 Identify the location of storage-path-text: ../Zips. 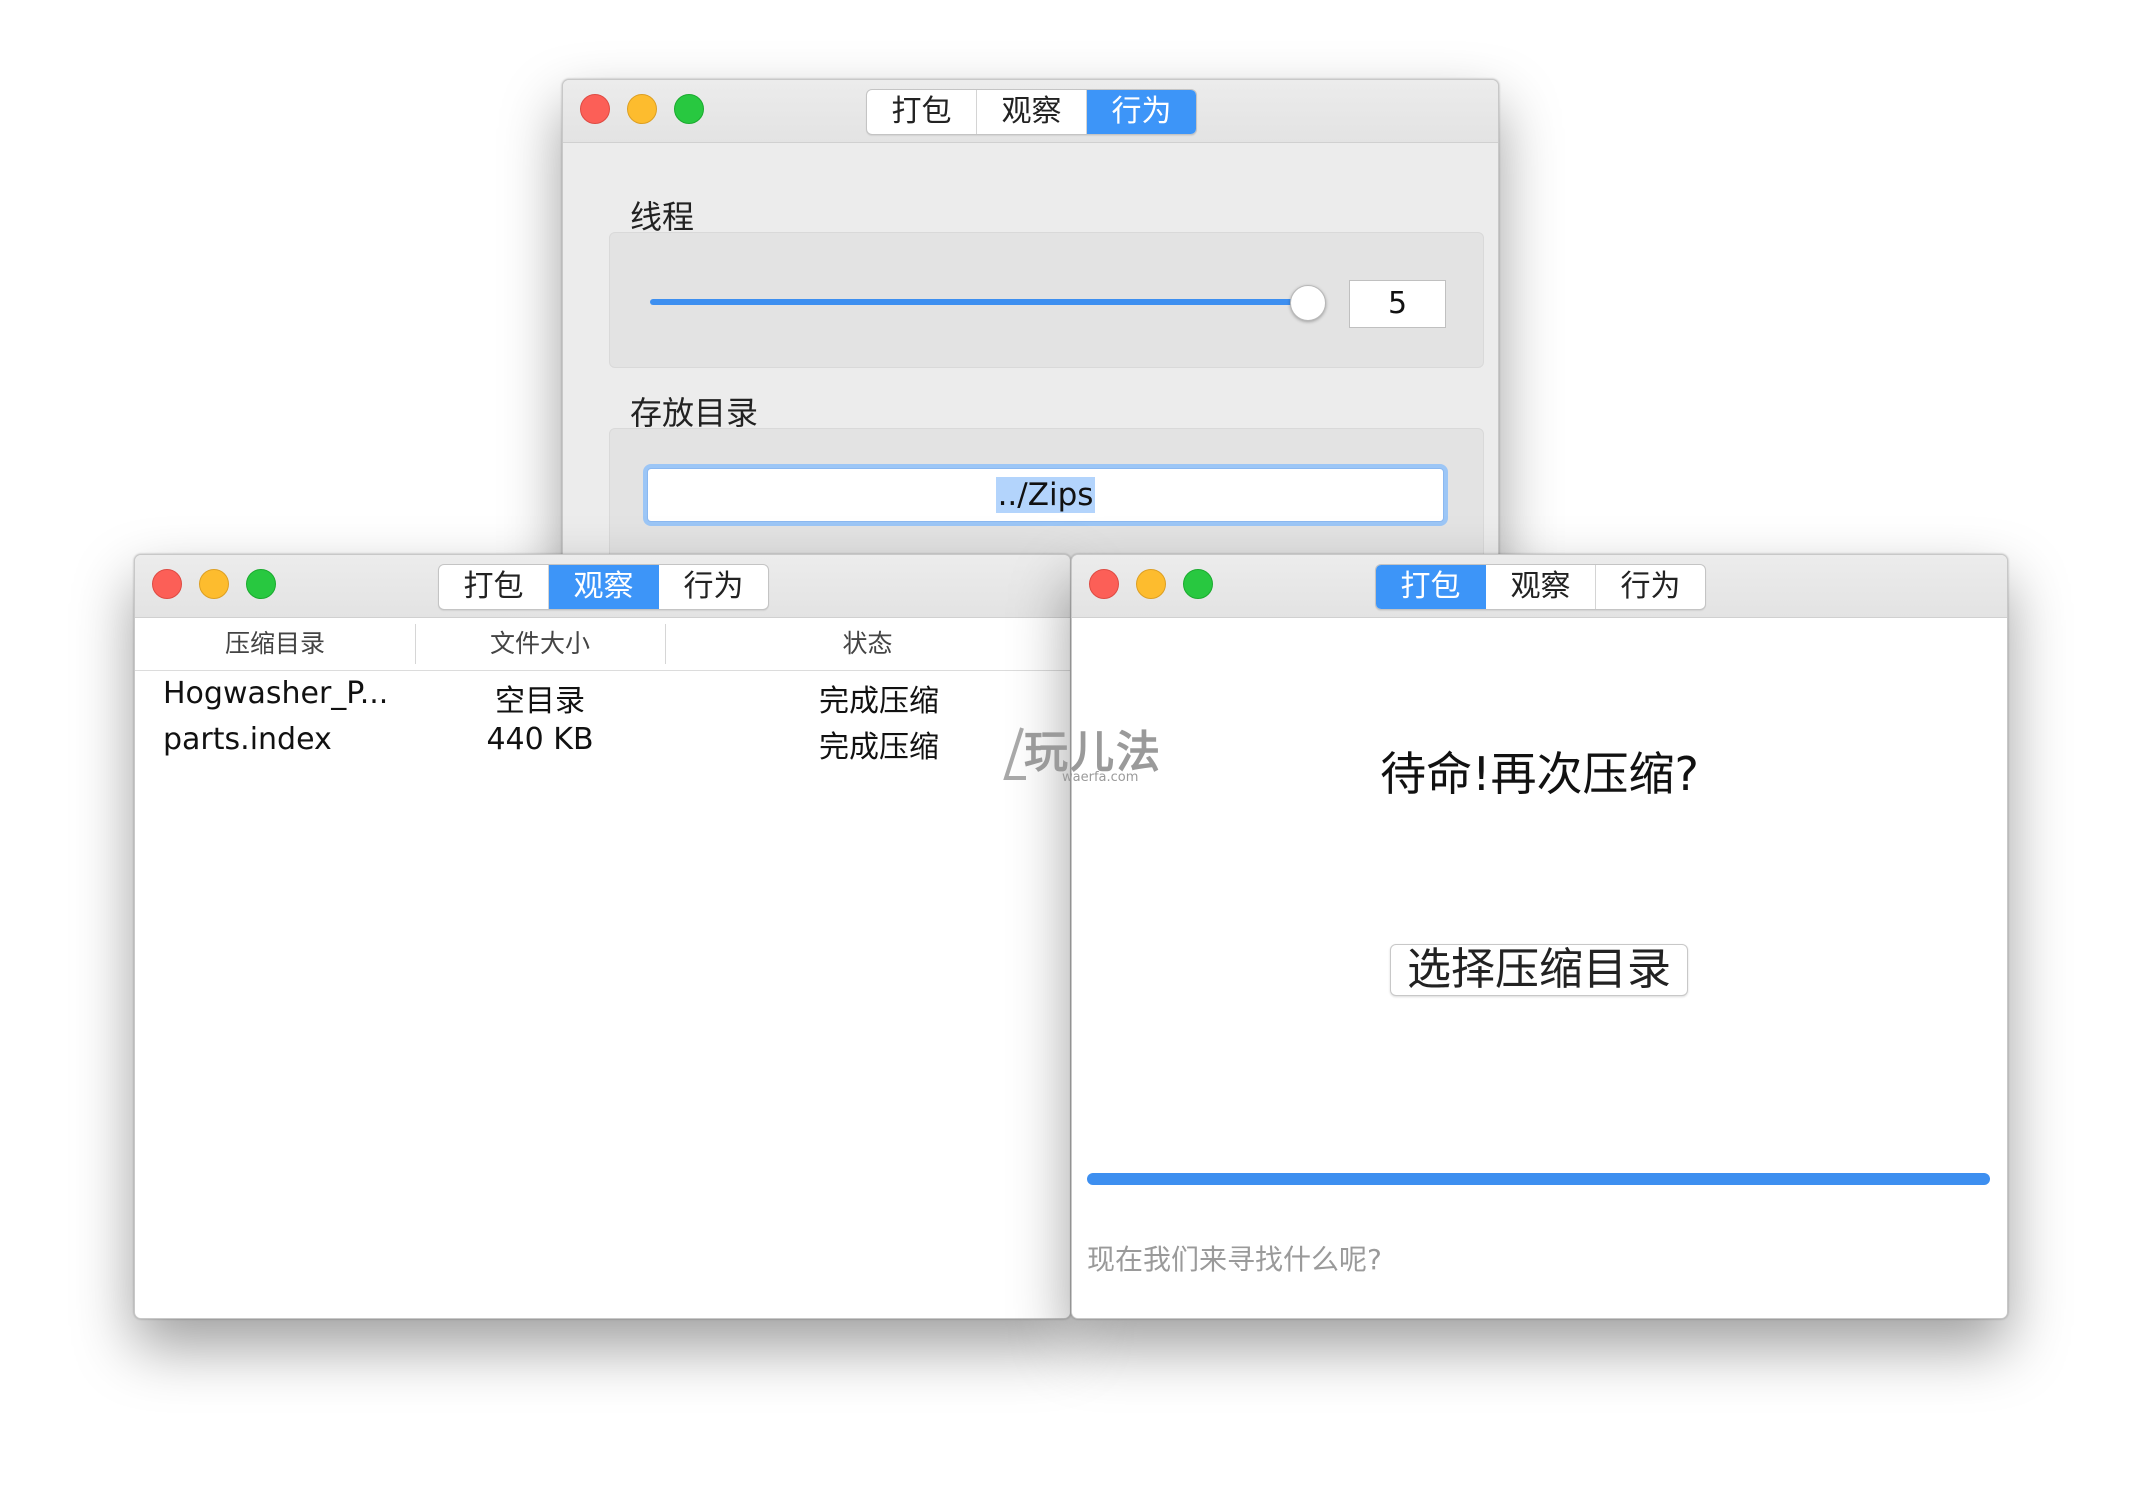
(1045, 495).